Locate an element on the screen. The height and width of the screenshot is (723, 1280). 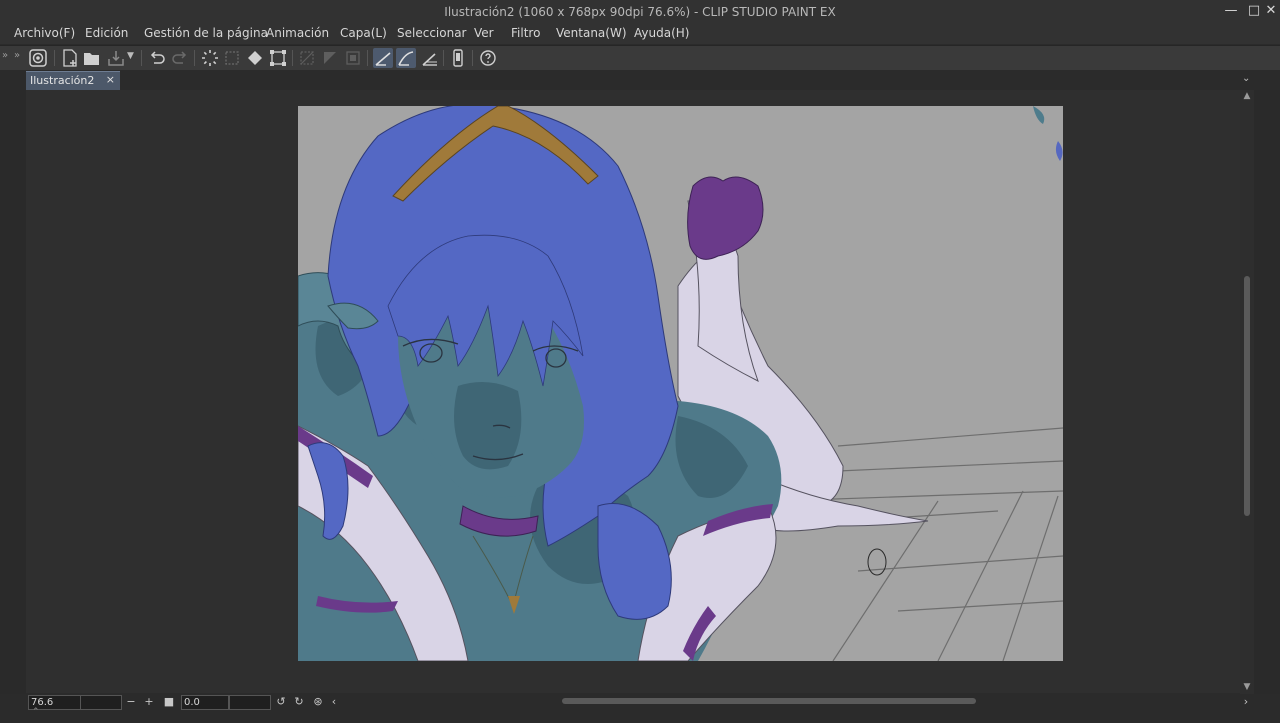
rotation-input: 0.0 is located at coordinates (205, 702).